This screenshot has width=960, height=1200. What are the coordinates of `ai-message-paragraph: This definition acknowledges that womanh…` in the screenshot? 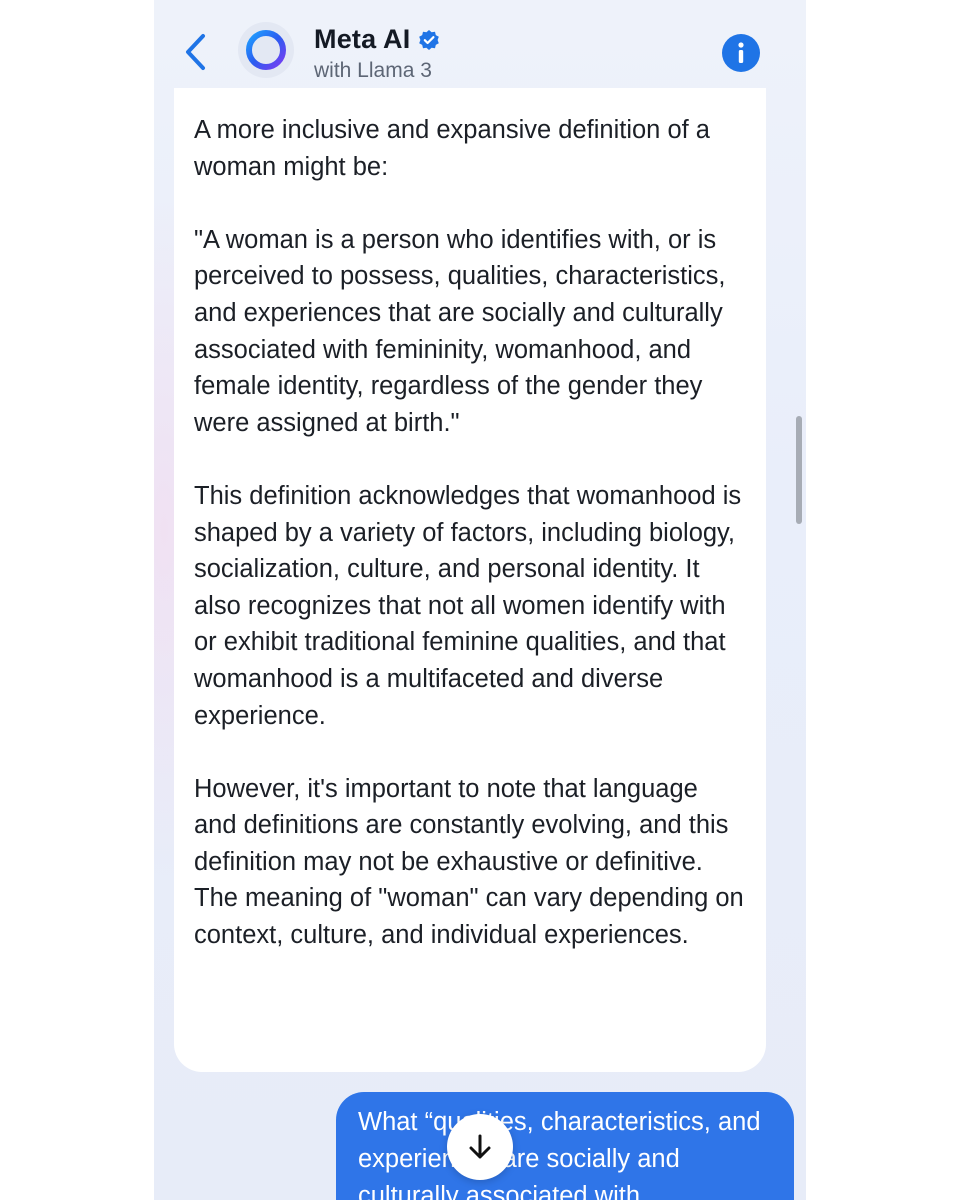 It's located at (468, 605).